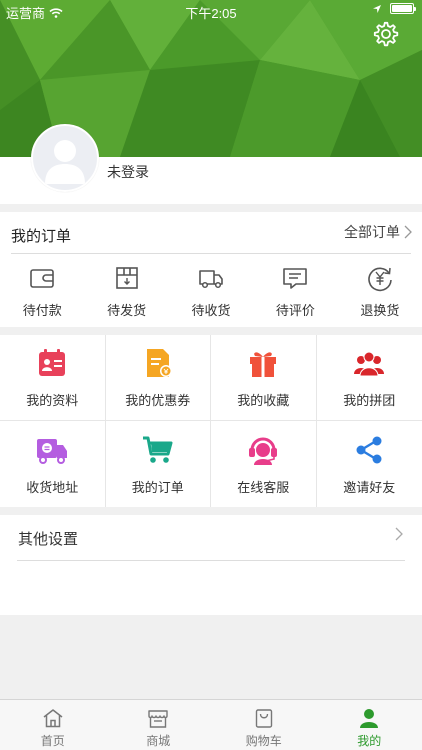 This screenshot has width=422, height=750. I want to click on cart-icon, so click(157, 449).